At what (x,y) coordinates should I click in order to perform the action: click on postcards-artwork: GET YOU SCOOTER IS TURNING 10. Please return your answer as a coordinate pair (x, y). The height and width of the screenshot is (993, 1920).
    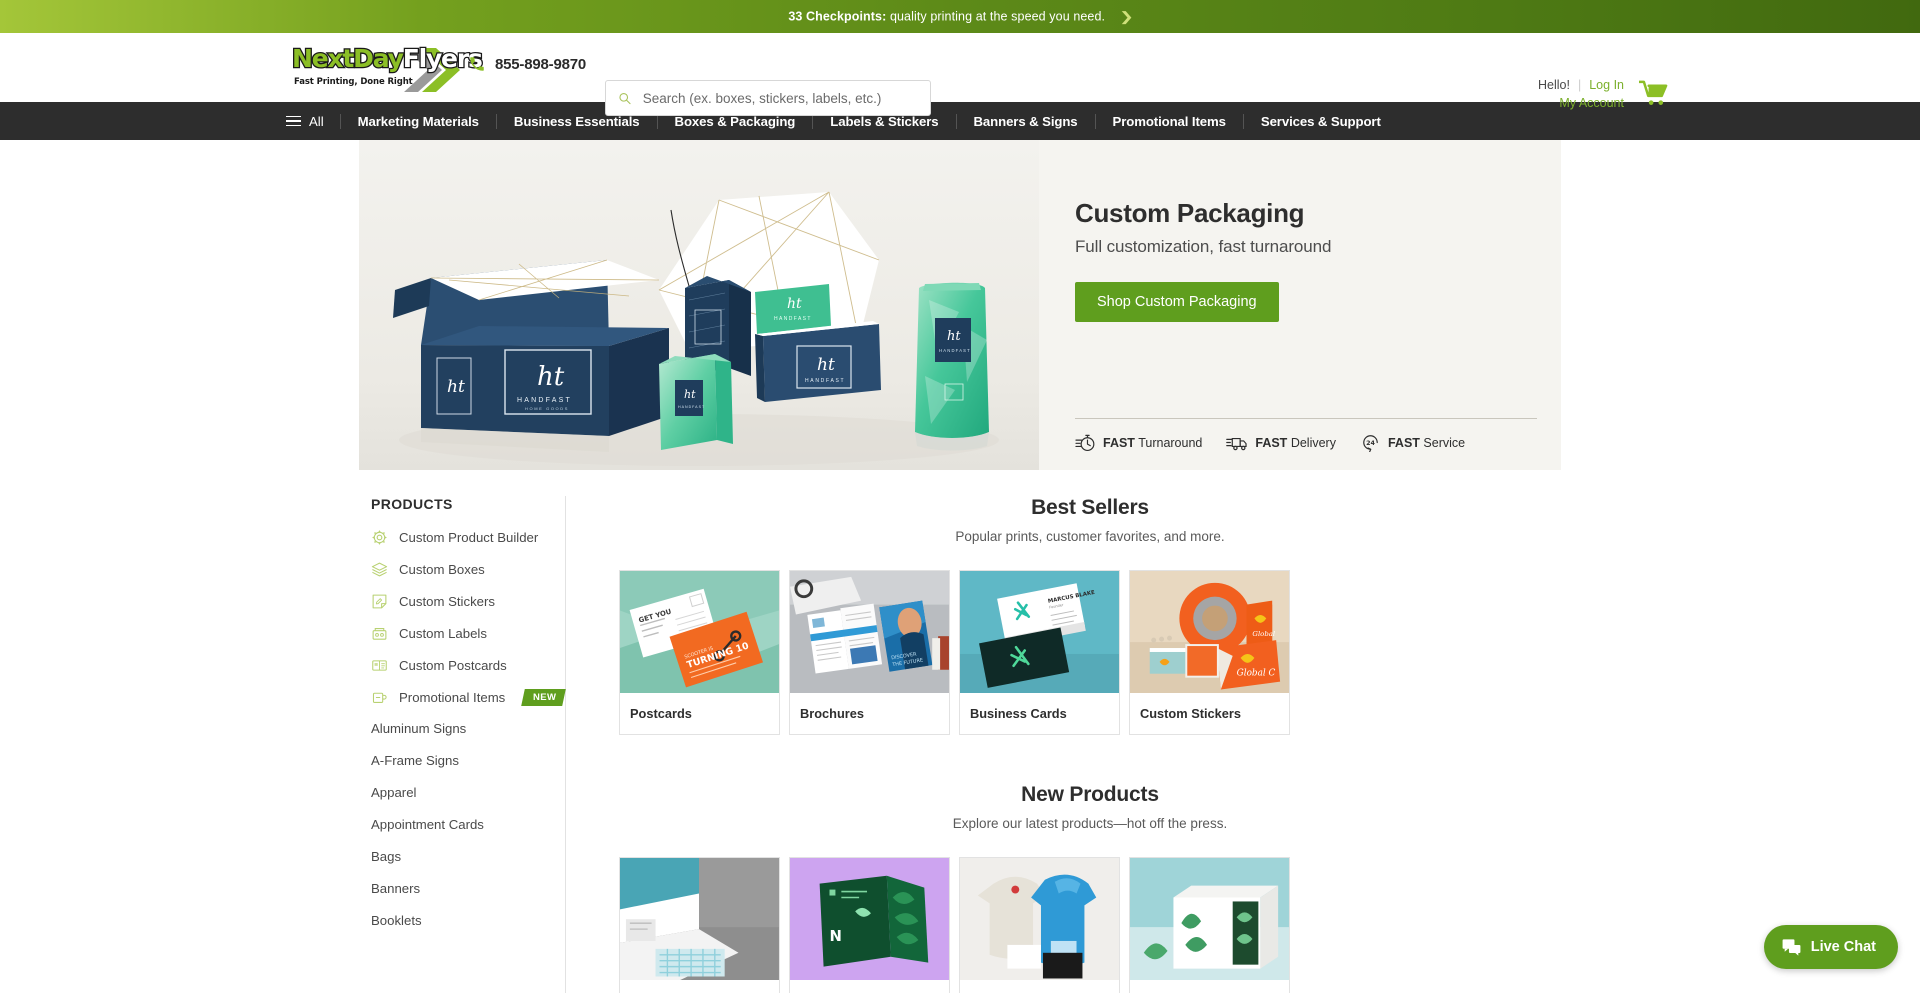
    Looking at the image, I should click on (699, 632).